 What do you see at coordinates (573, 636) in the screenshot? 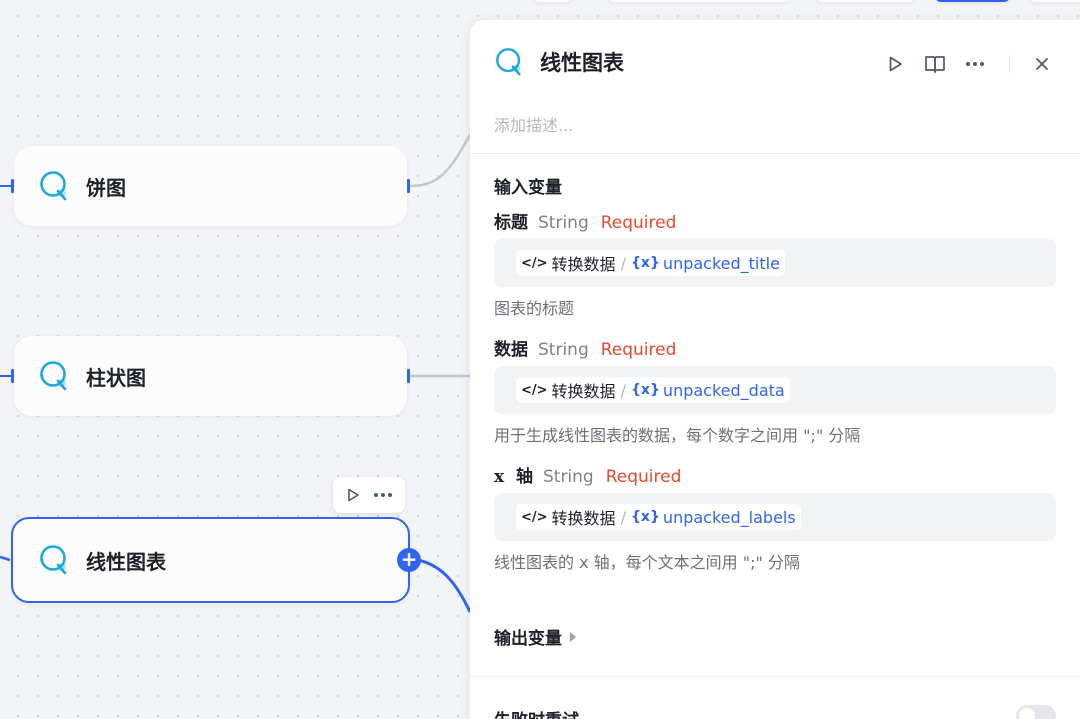
I see `caret-right-icon` at bounding box center [573, 636].